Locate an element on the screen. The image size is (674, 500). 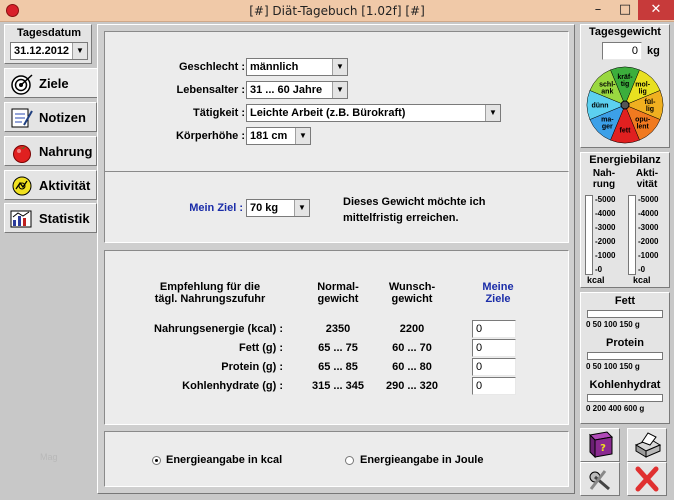
radio-kcal-label: Energieangabe in kcal is located at coordinates (224, 460).